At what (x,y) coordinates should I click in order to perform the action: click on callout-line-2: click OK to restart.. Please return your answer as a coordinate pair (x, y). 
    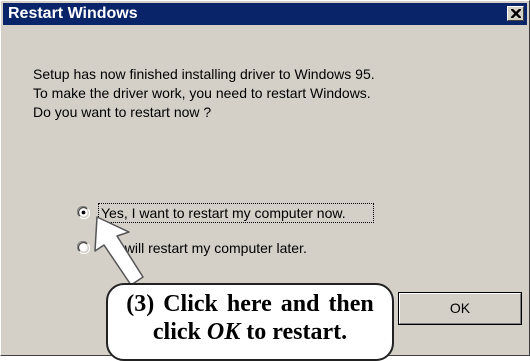
    Looking at the image, I should click on (250, 332).